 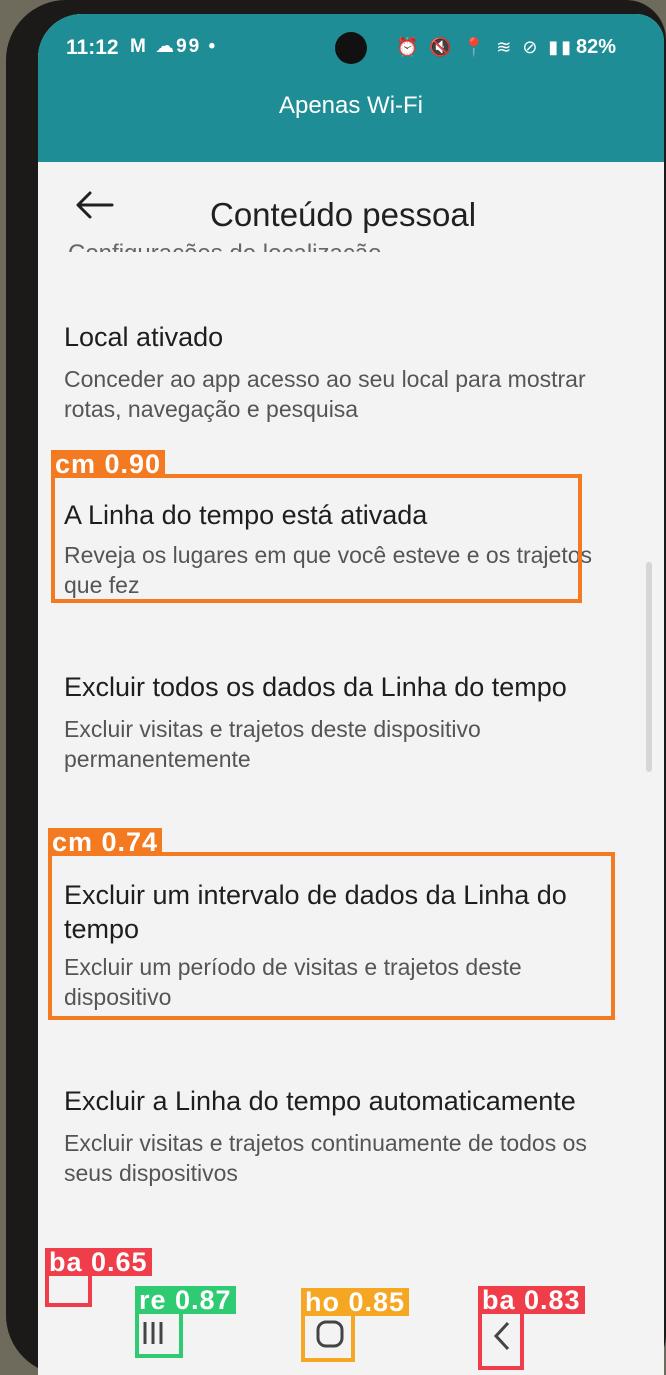 What do you see at coordinates (649, 667) in the screenshot?
I see `scrollbar` at bounding box center [649, 667].